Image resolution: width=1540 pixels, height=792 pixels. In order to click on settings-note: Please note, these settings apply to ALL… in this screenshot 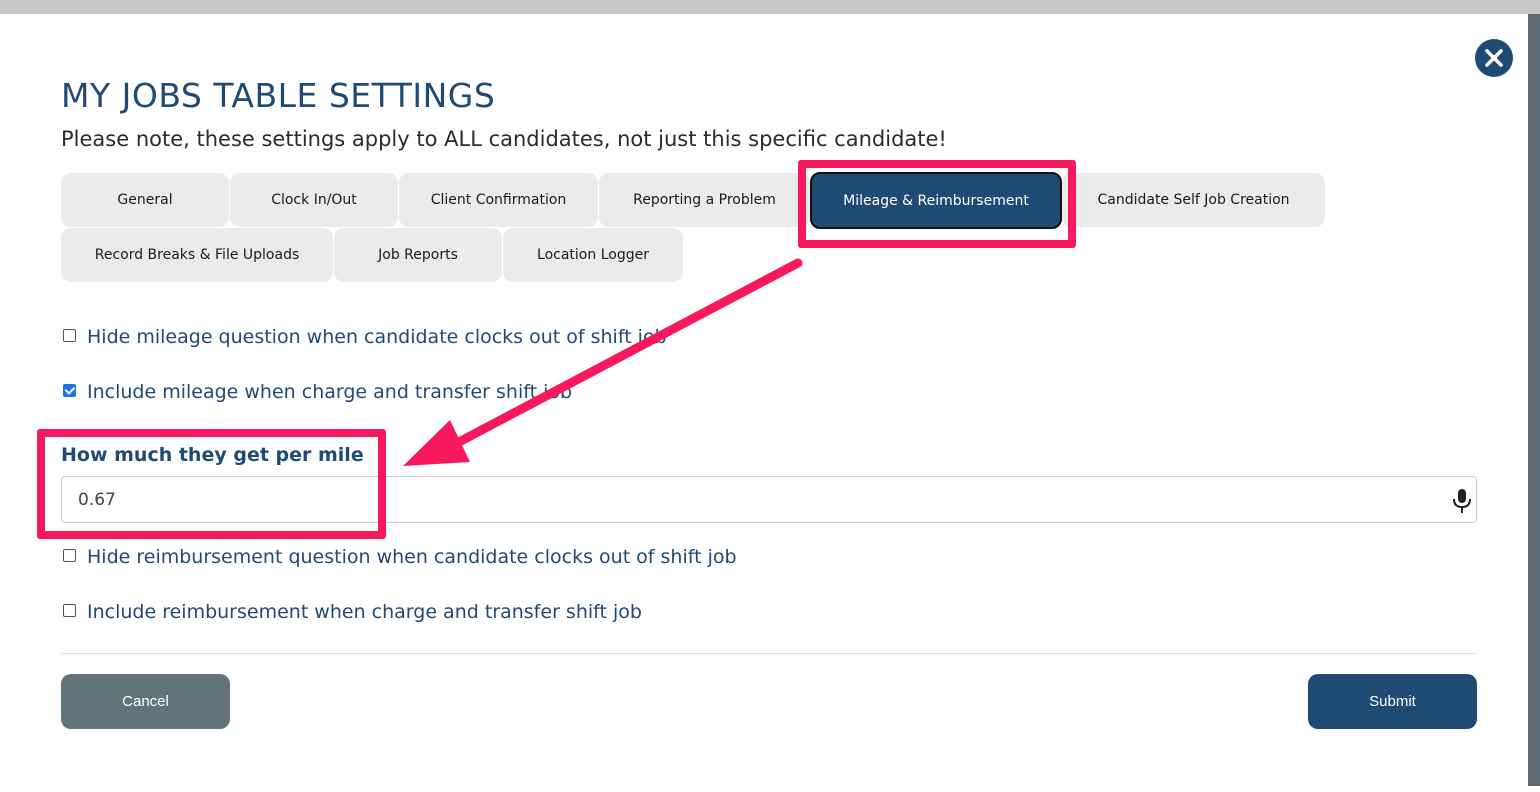, I will do `click(504, 139)`.